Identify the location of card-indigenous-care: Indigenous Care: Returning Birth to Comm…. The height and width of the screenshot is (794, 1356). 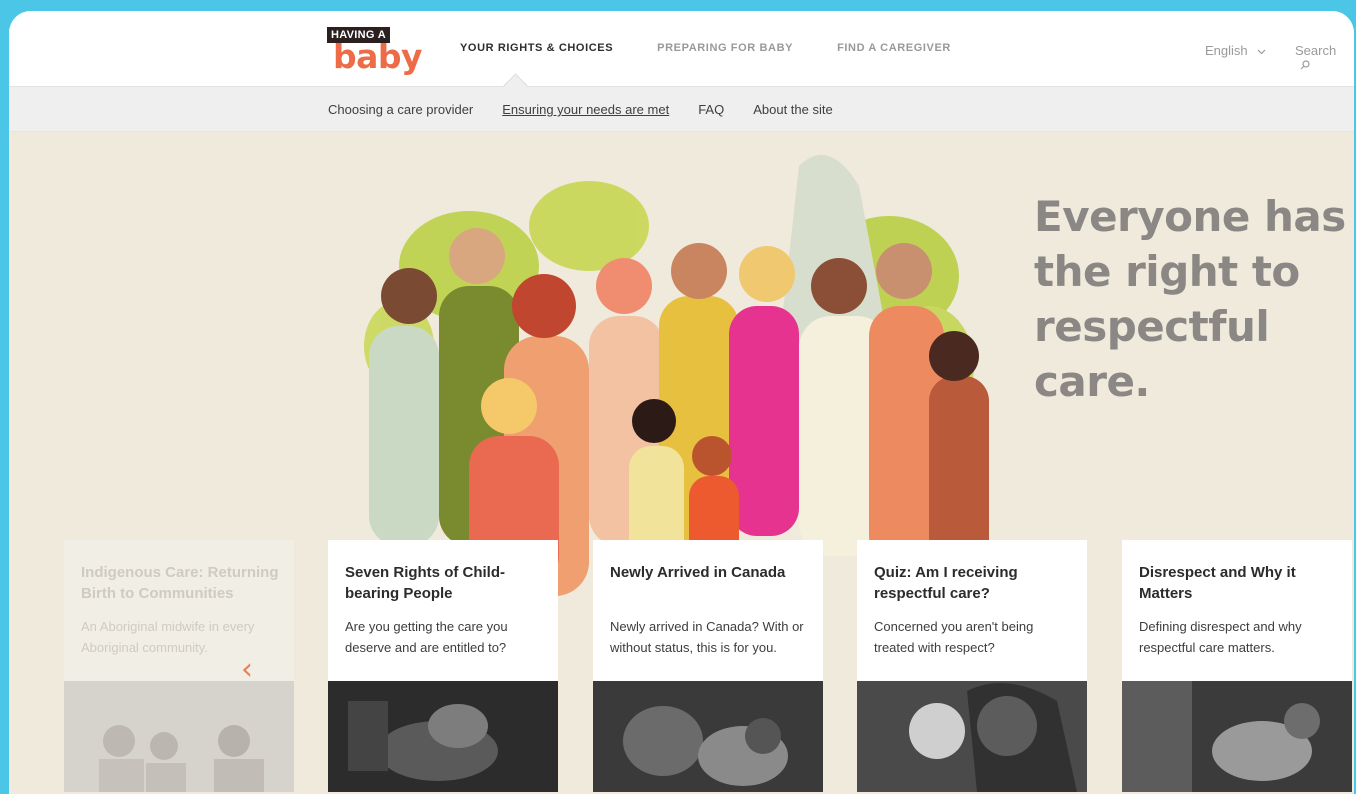
(179, 666).